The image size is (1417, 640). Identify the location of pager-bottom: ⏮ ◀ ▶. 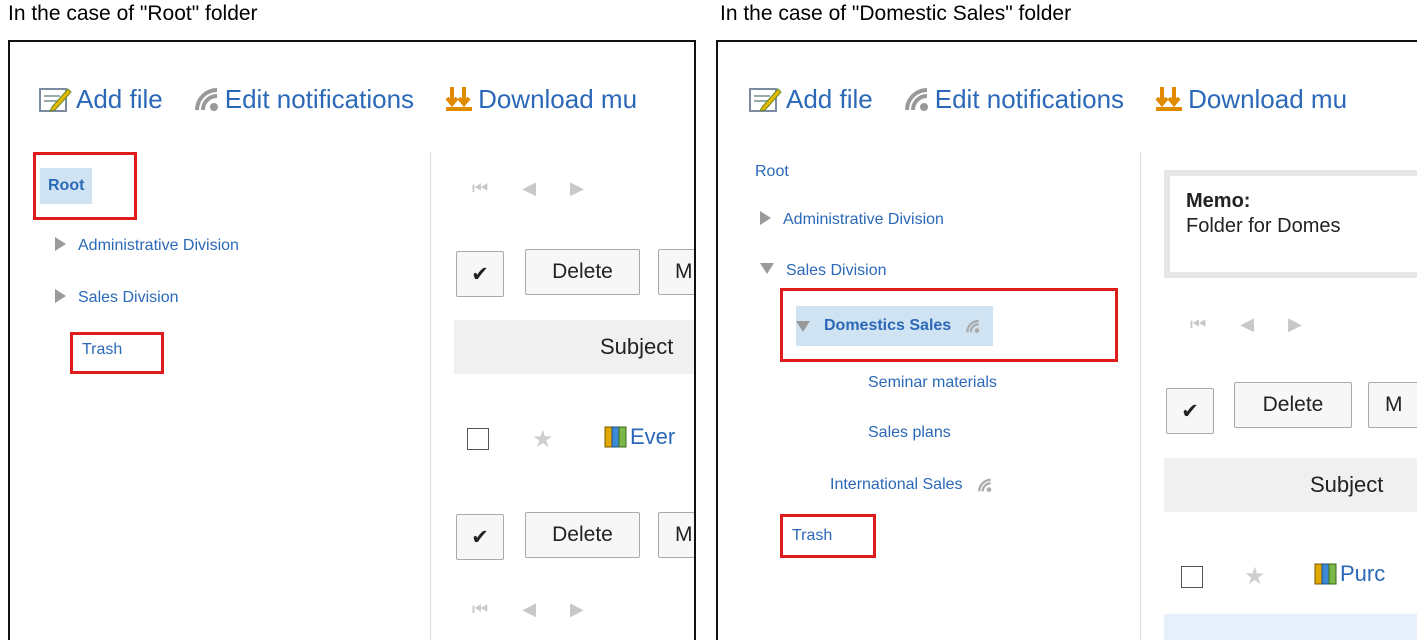
(528, 609).